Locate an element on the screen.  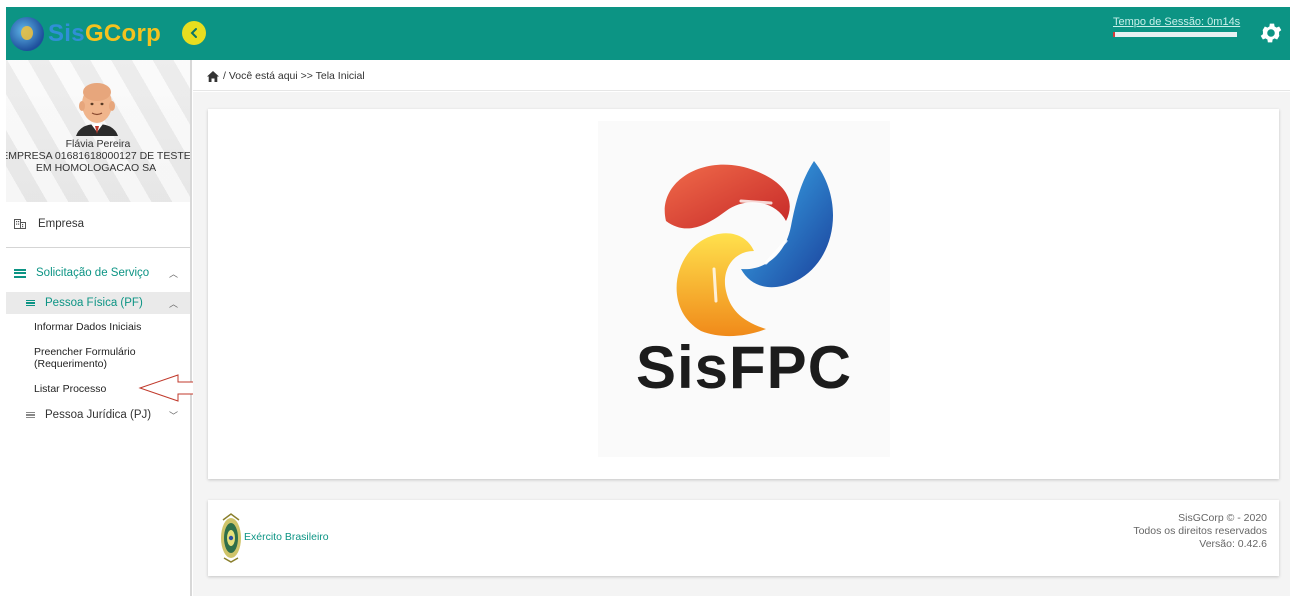
footer-copyright: SisGCorp © - 2020 is located at coordinates (1222, 518).